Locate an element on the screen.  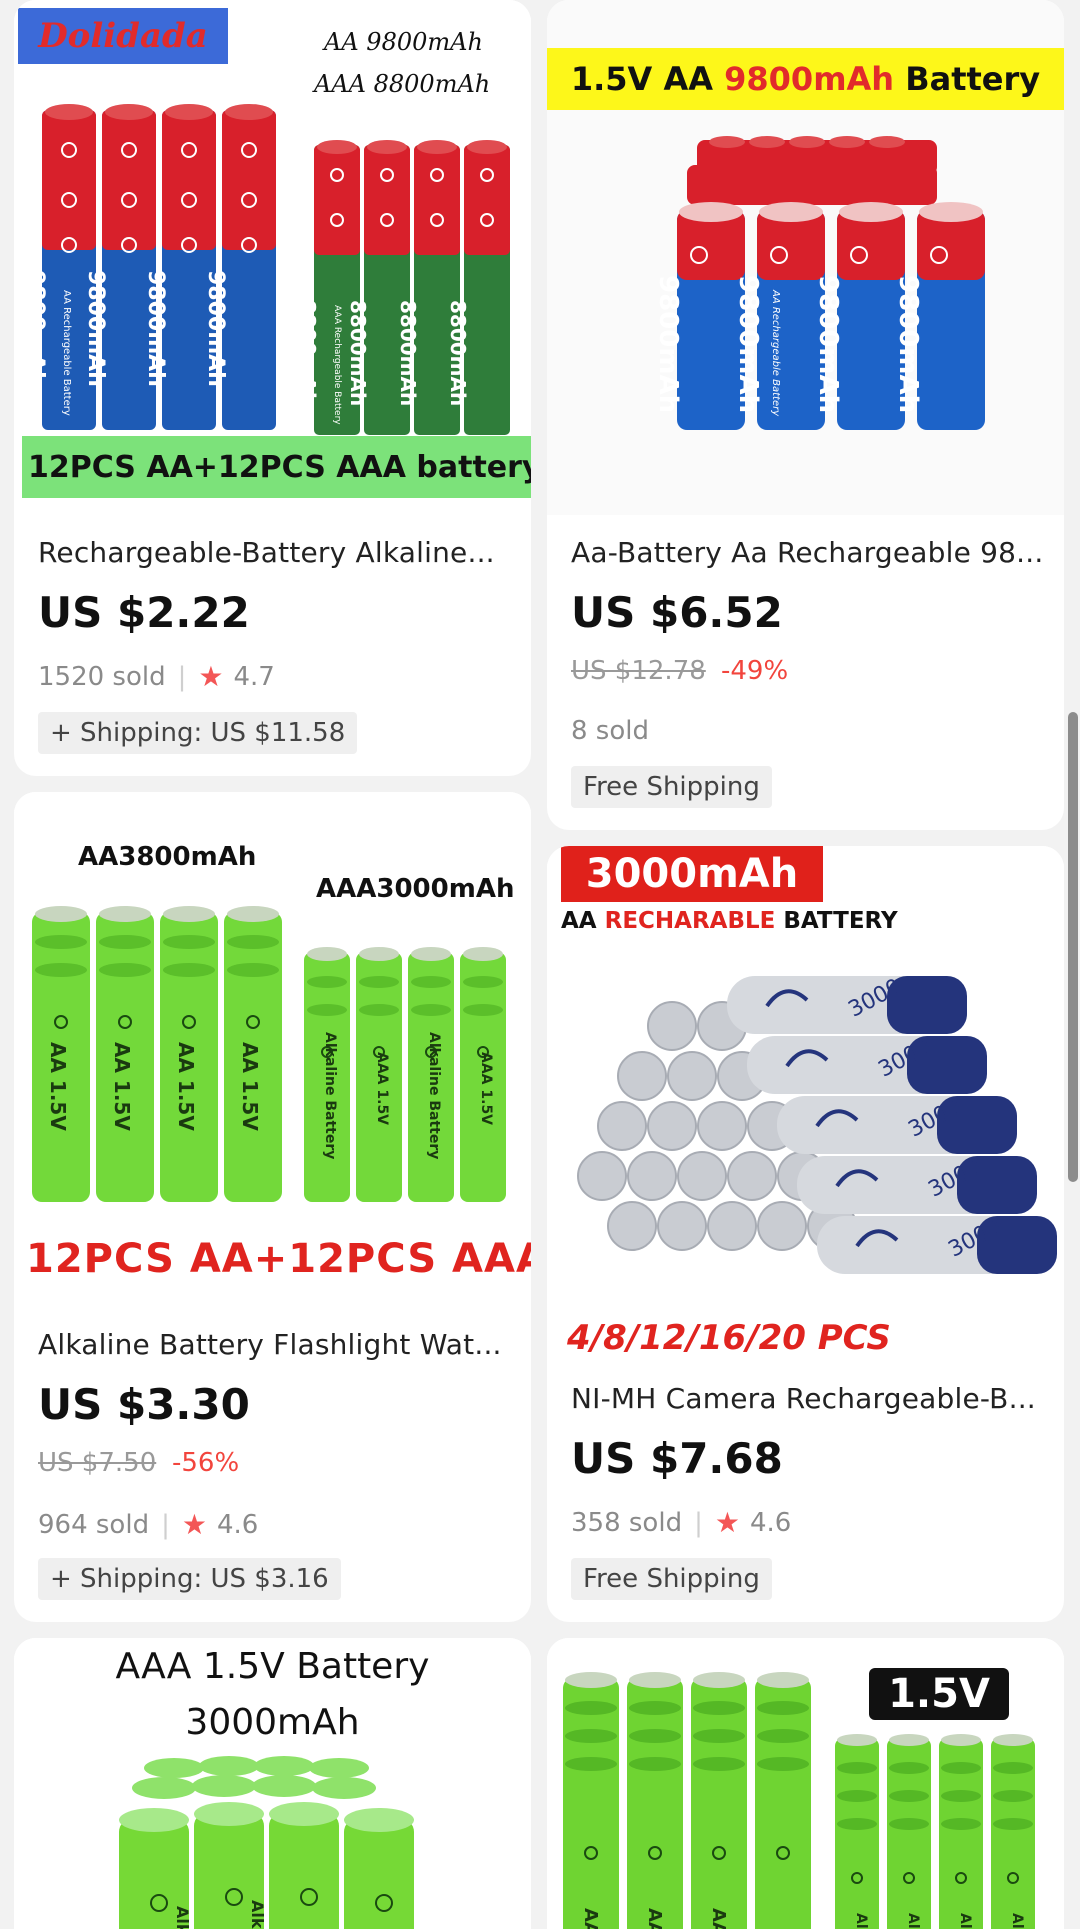
original-price: US $7.50 is located at coordinates (97, 1463).